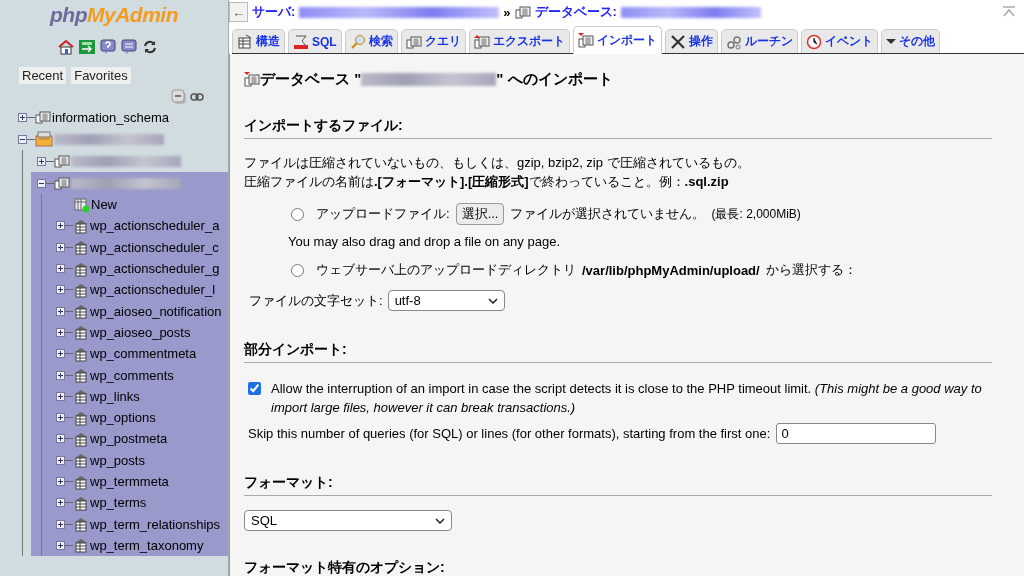 Image resolution: width=1024 pixels, height=576 pixels. Describe the element at coordinates (123, 418) in the screenshot. I see `tree-item: wp_options` at that location.